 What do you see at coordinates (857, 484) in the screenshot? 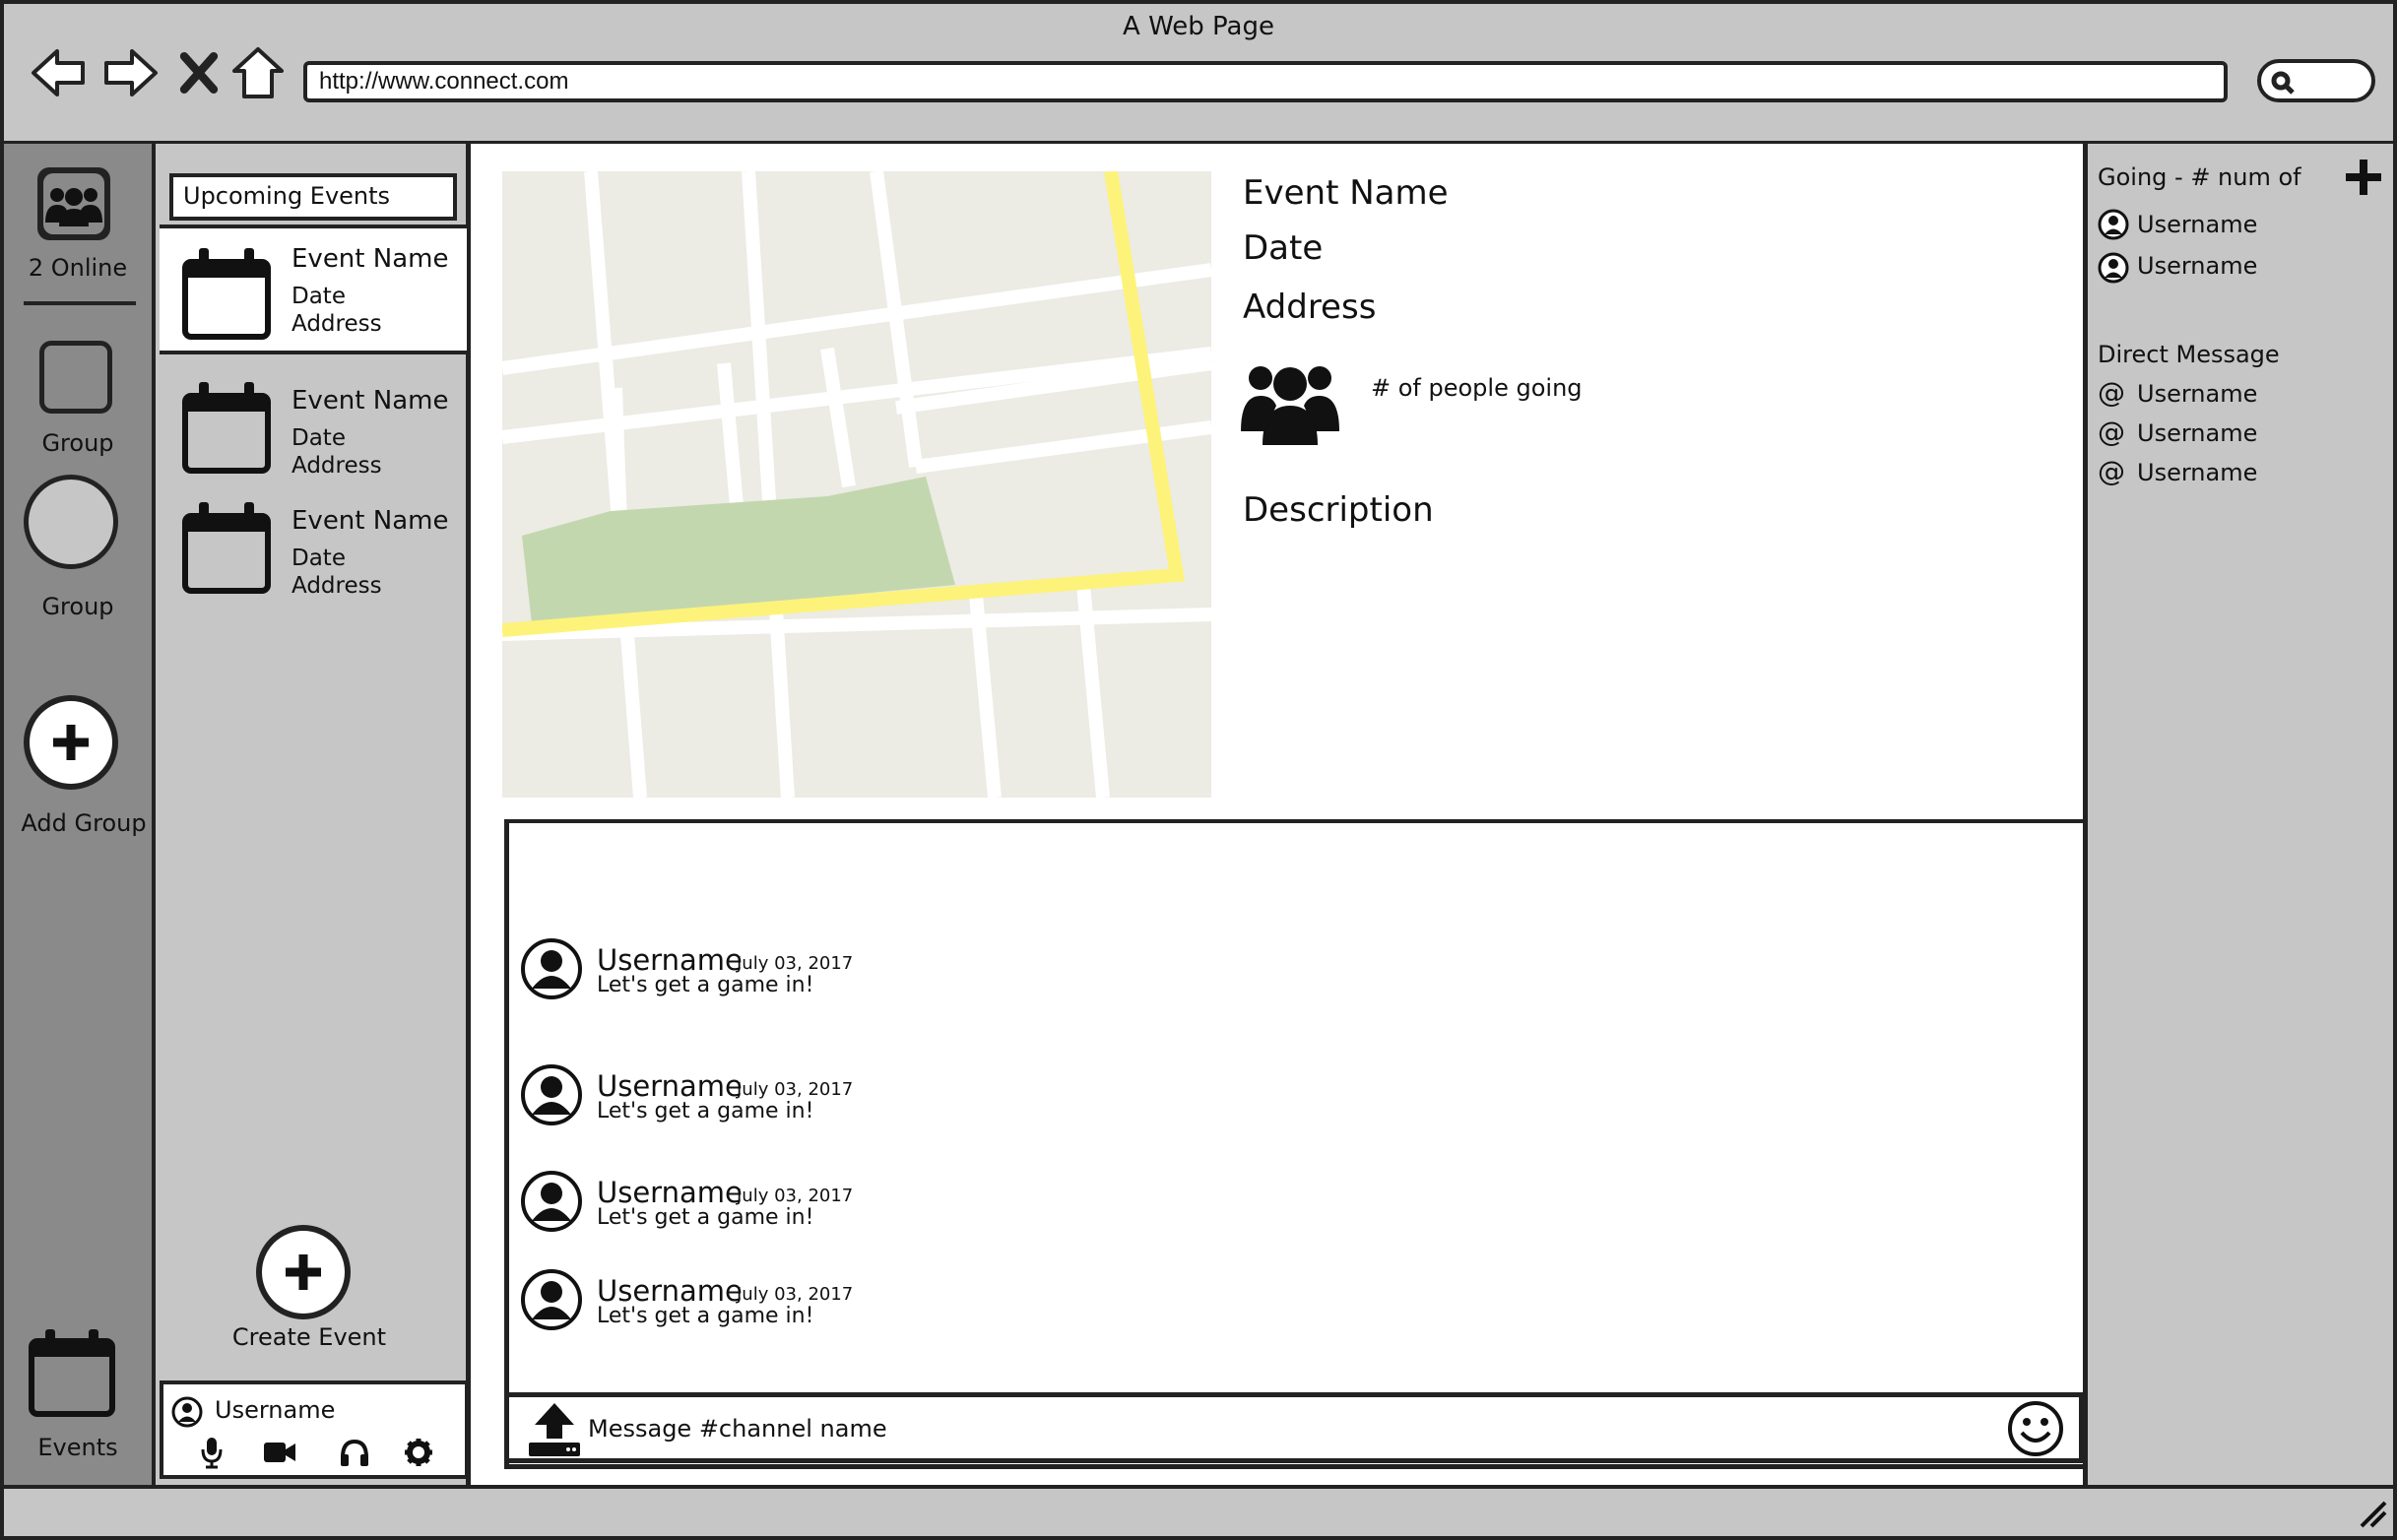
I see `event-map` at bounding box center [857, 484].